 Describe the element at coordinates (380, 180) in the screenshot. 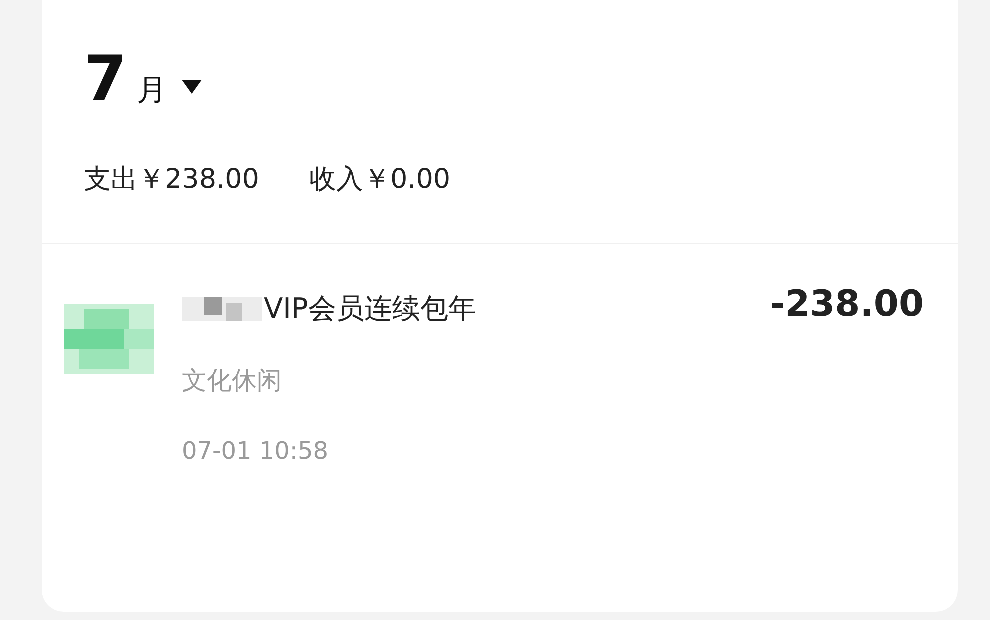

I see `income-total: 收入￥0.00` at that location.